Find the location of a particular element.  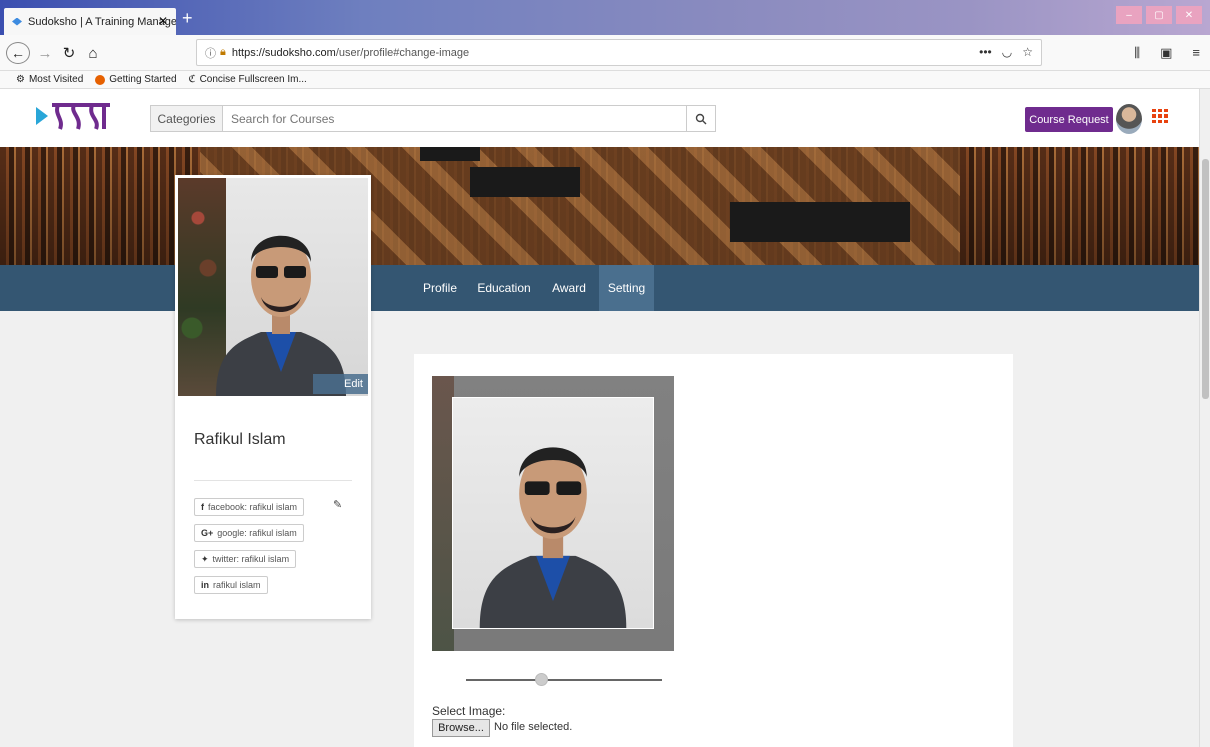

firefox-icon is located at coordinates (100, 79).